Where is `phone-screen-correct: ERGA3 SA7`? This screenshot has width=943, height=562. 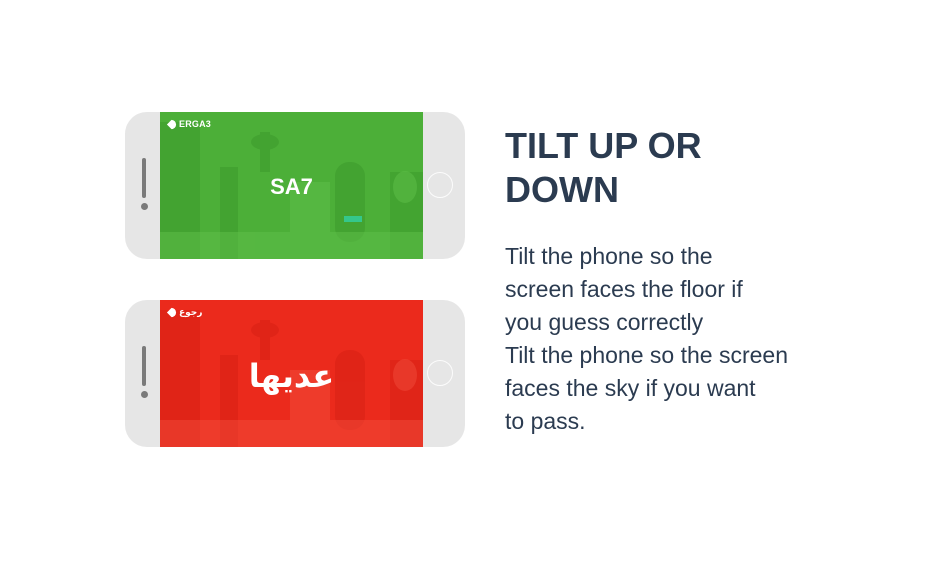
phone-screen-correct: ERGA3 SA7 is located at coordinates (291, 185).